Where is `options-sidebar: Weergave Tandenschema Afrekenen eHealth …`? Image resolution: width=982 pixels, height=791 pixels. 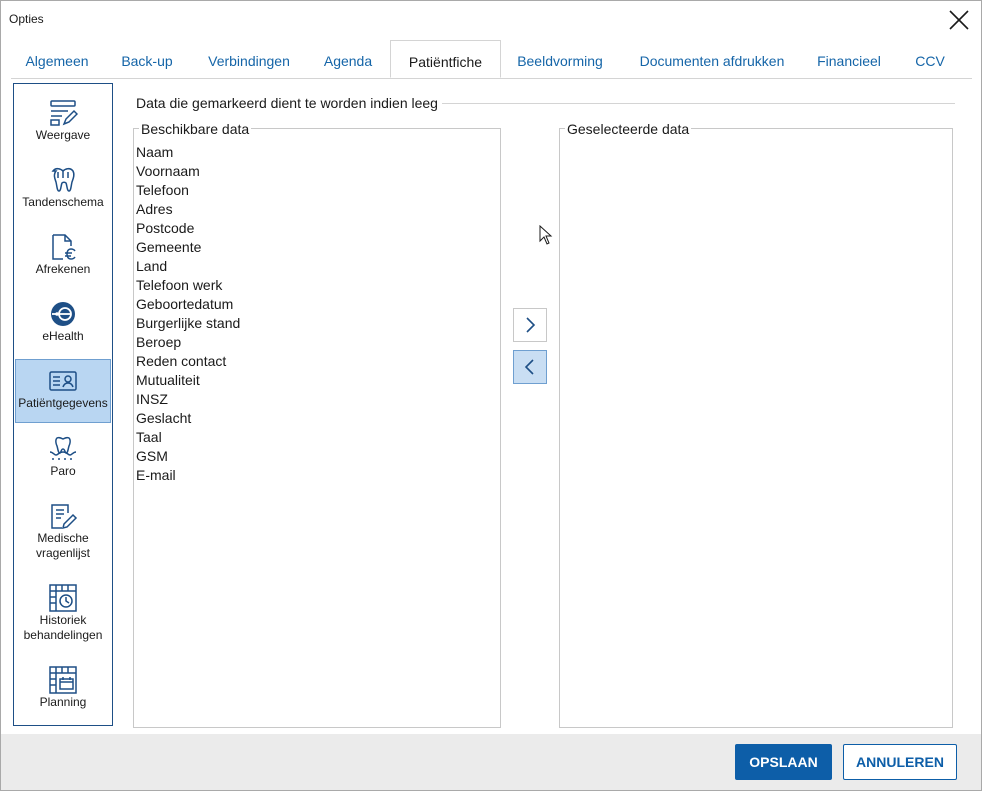 options-sidebar: Weergave Tandenschema Afrekenen eHealth … is located at coordinates (63, 404).